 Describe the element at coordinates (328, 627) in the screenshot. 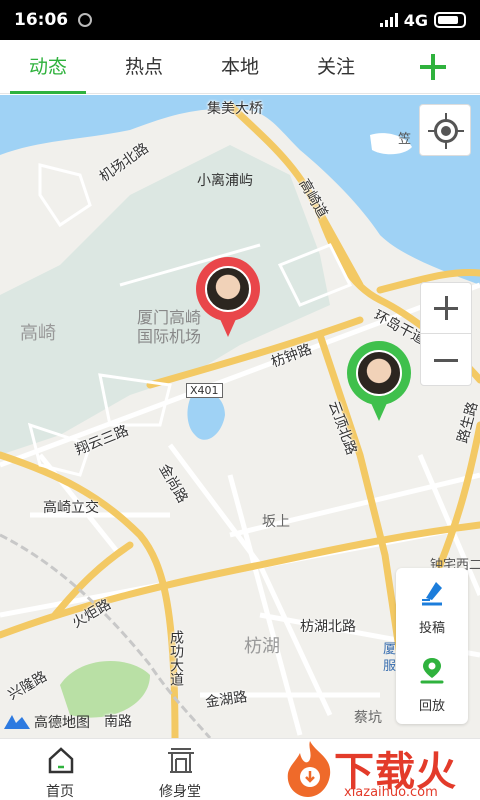

I see `map-label-fanghu-north: 枋湖北路` at that location.